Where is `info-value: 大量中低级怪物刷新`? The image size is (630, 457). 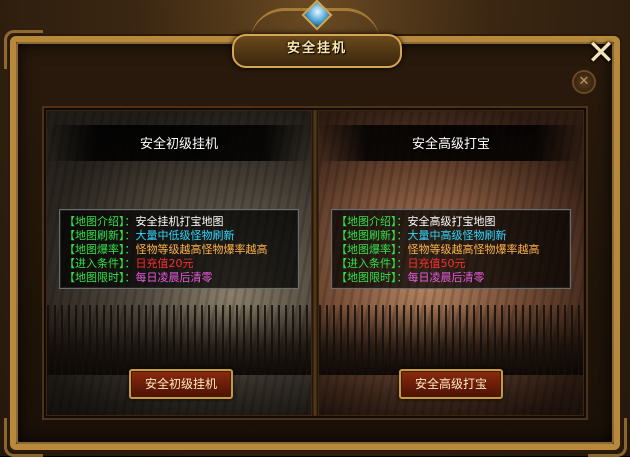
info-value: 大量中低级怪物刷新 is located at coordinates (185, 235).